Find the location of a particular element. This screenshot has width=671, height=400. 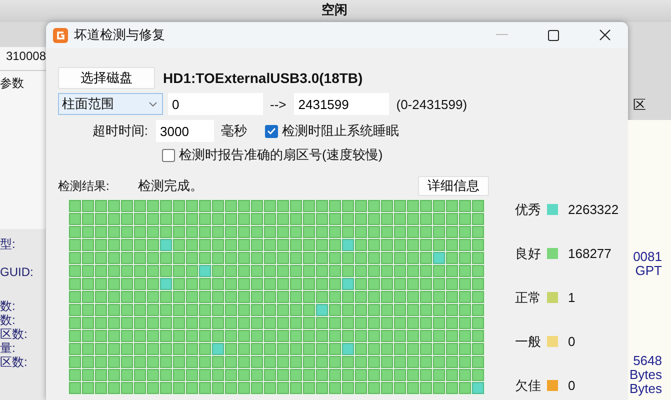

result-label: 检测结果: is located at coordinates (84, 186).